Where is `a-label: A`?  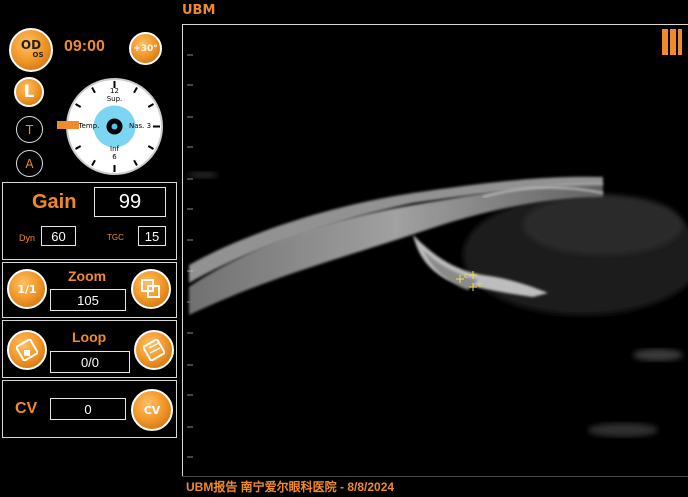 a-label: A is located at coordinates (29, 163).